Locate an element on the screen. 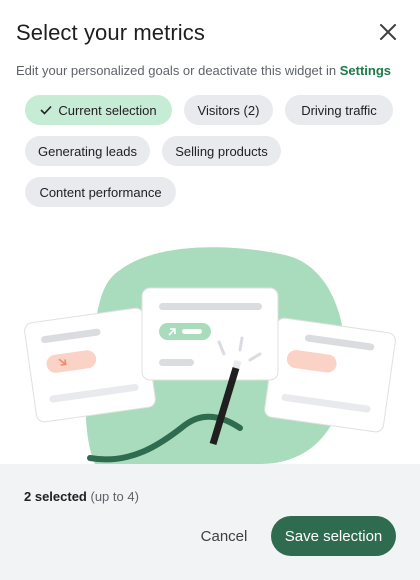 This screenshot has width=420, height=580. chip-label: Driving traffic is located at coordinates (339, 110).